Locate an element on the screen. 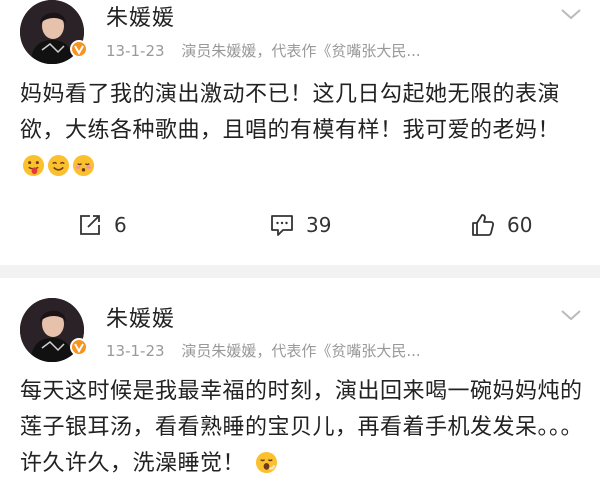  thumbs-up-icon is located at coordinates (483, 225).